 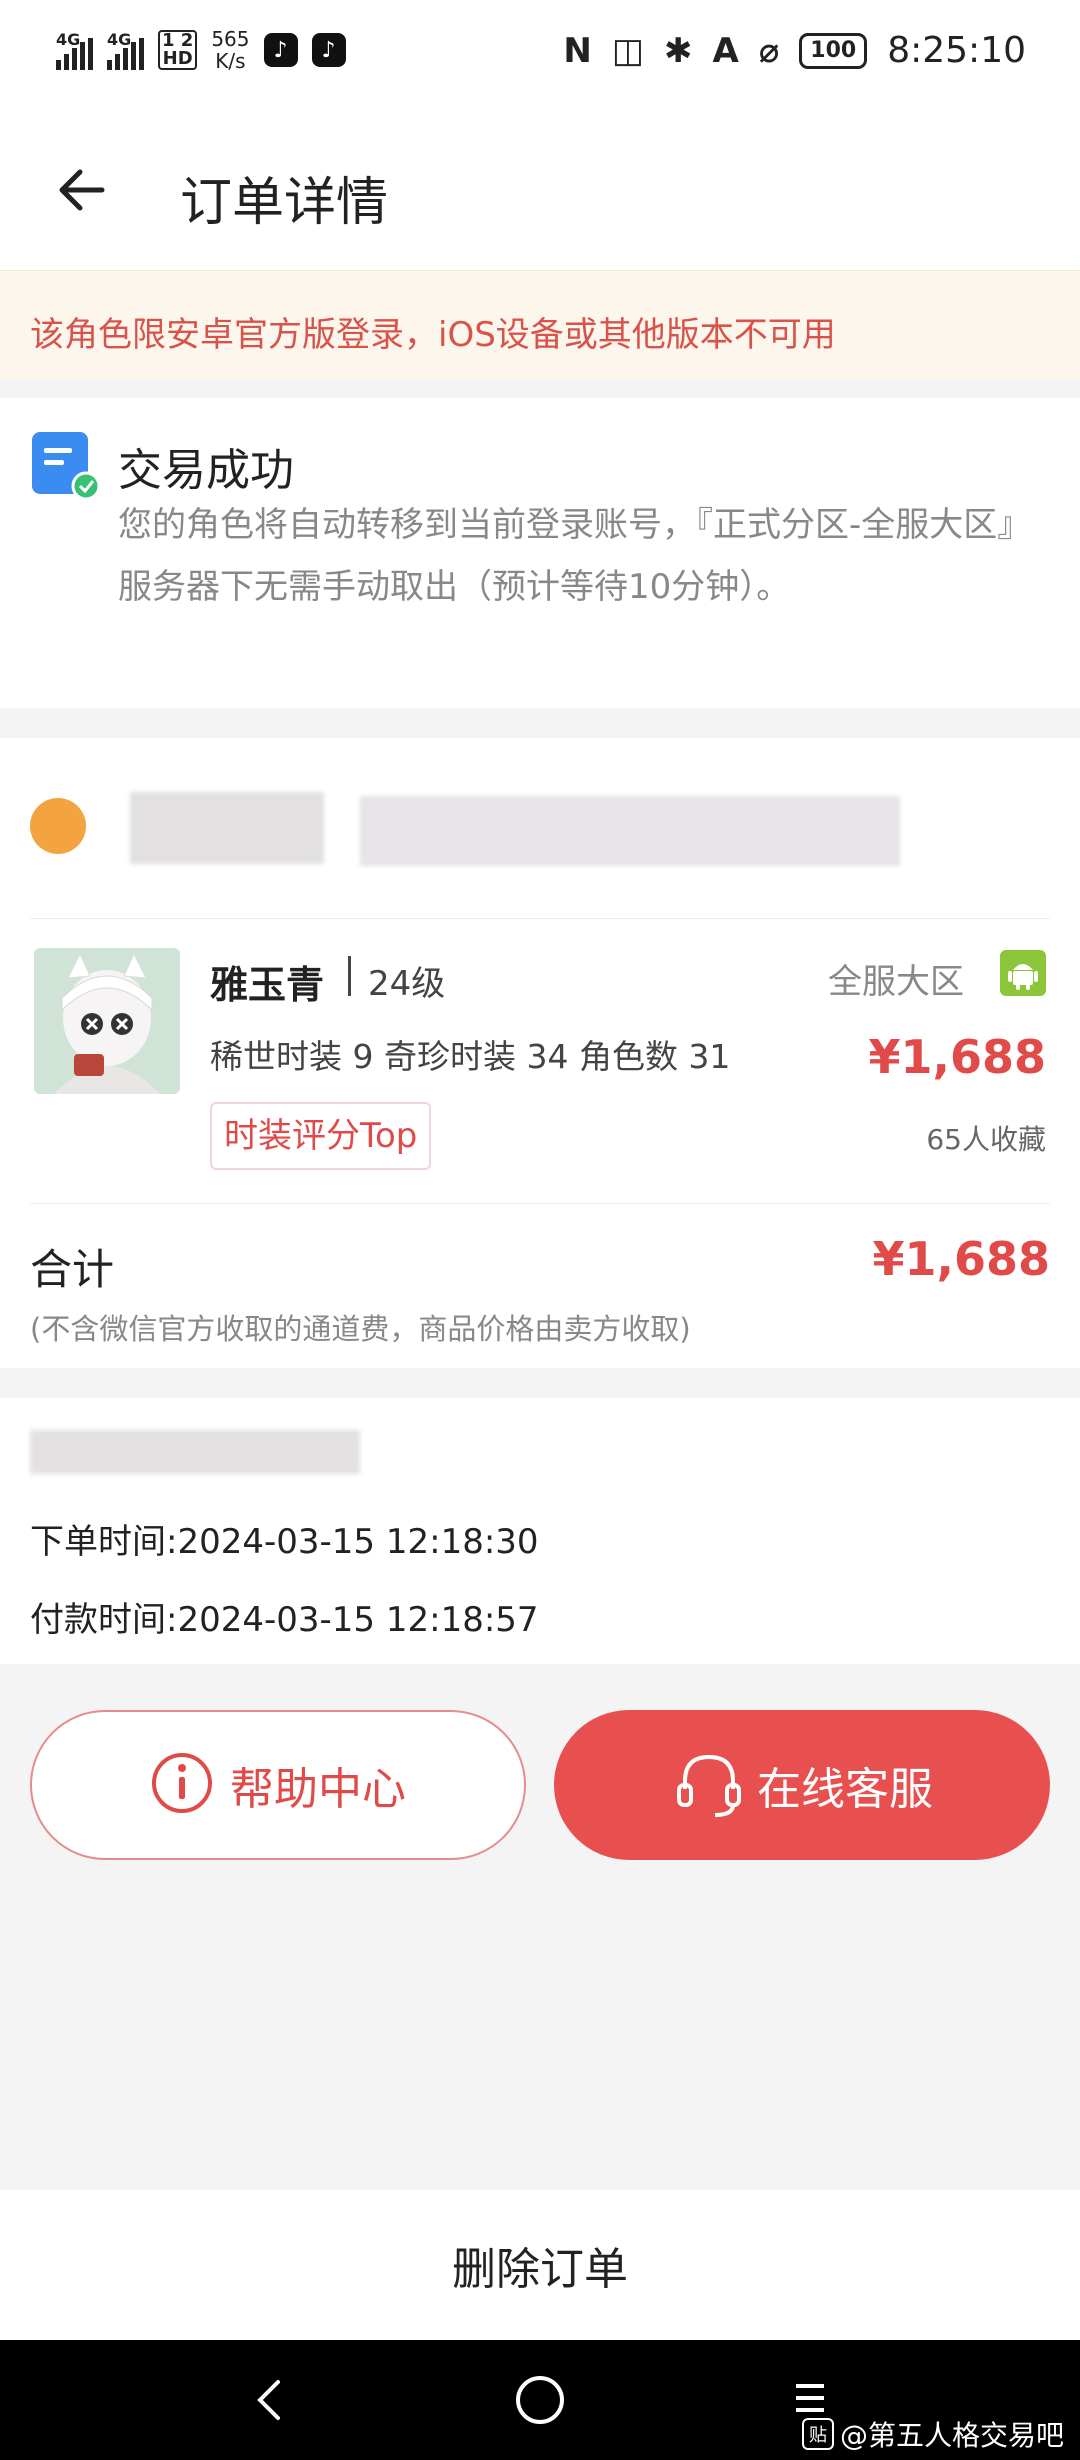 What do you see at coordinates (957, 1057) in the screenshot?
I see `item-price: ¥1,688` at bounding box center [957, 1057].